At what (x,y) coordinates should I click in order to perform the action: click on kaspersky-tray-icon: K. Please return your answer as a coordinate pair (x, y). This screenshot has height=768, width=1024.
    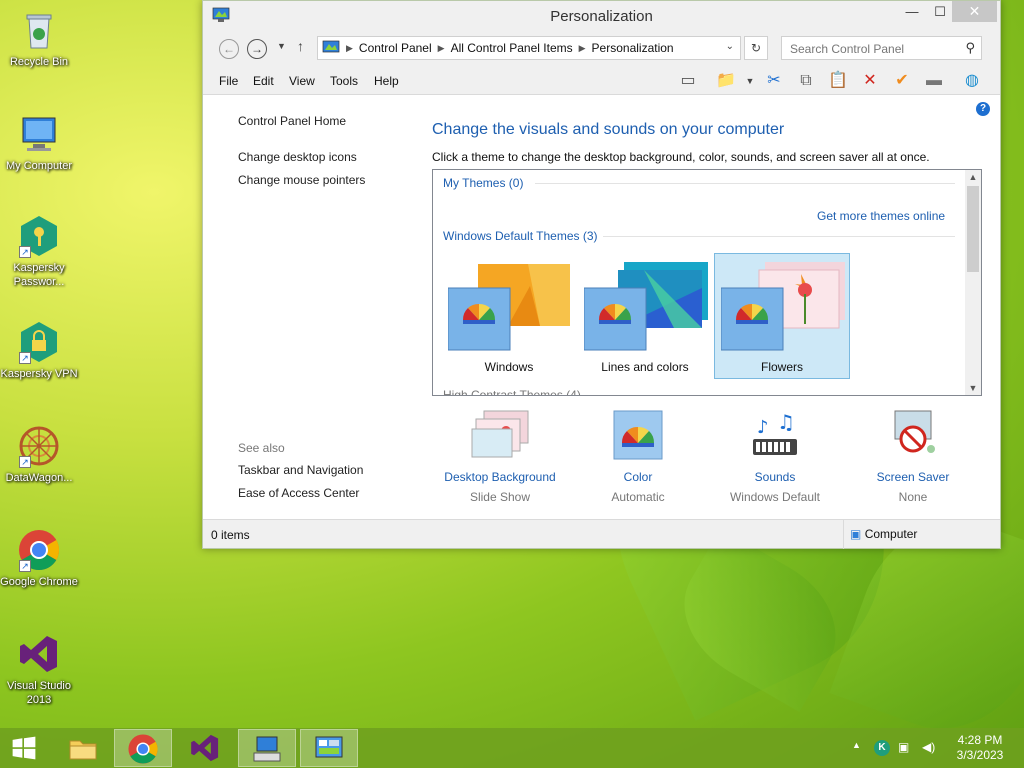
    Looking at the image, I should click on (882, 748).